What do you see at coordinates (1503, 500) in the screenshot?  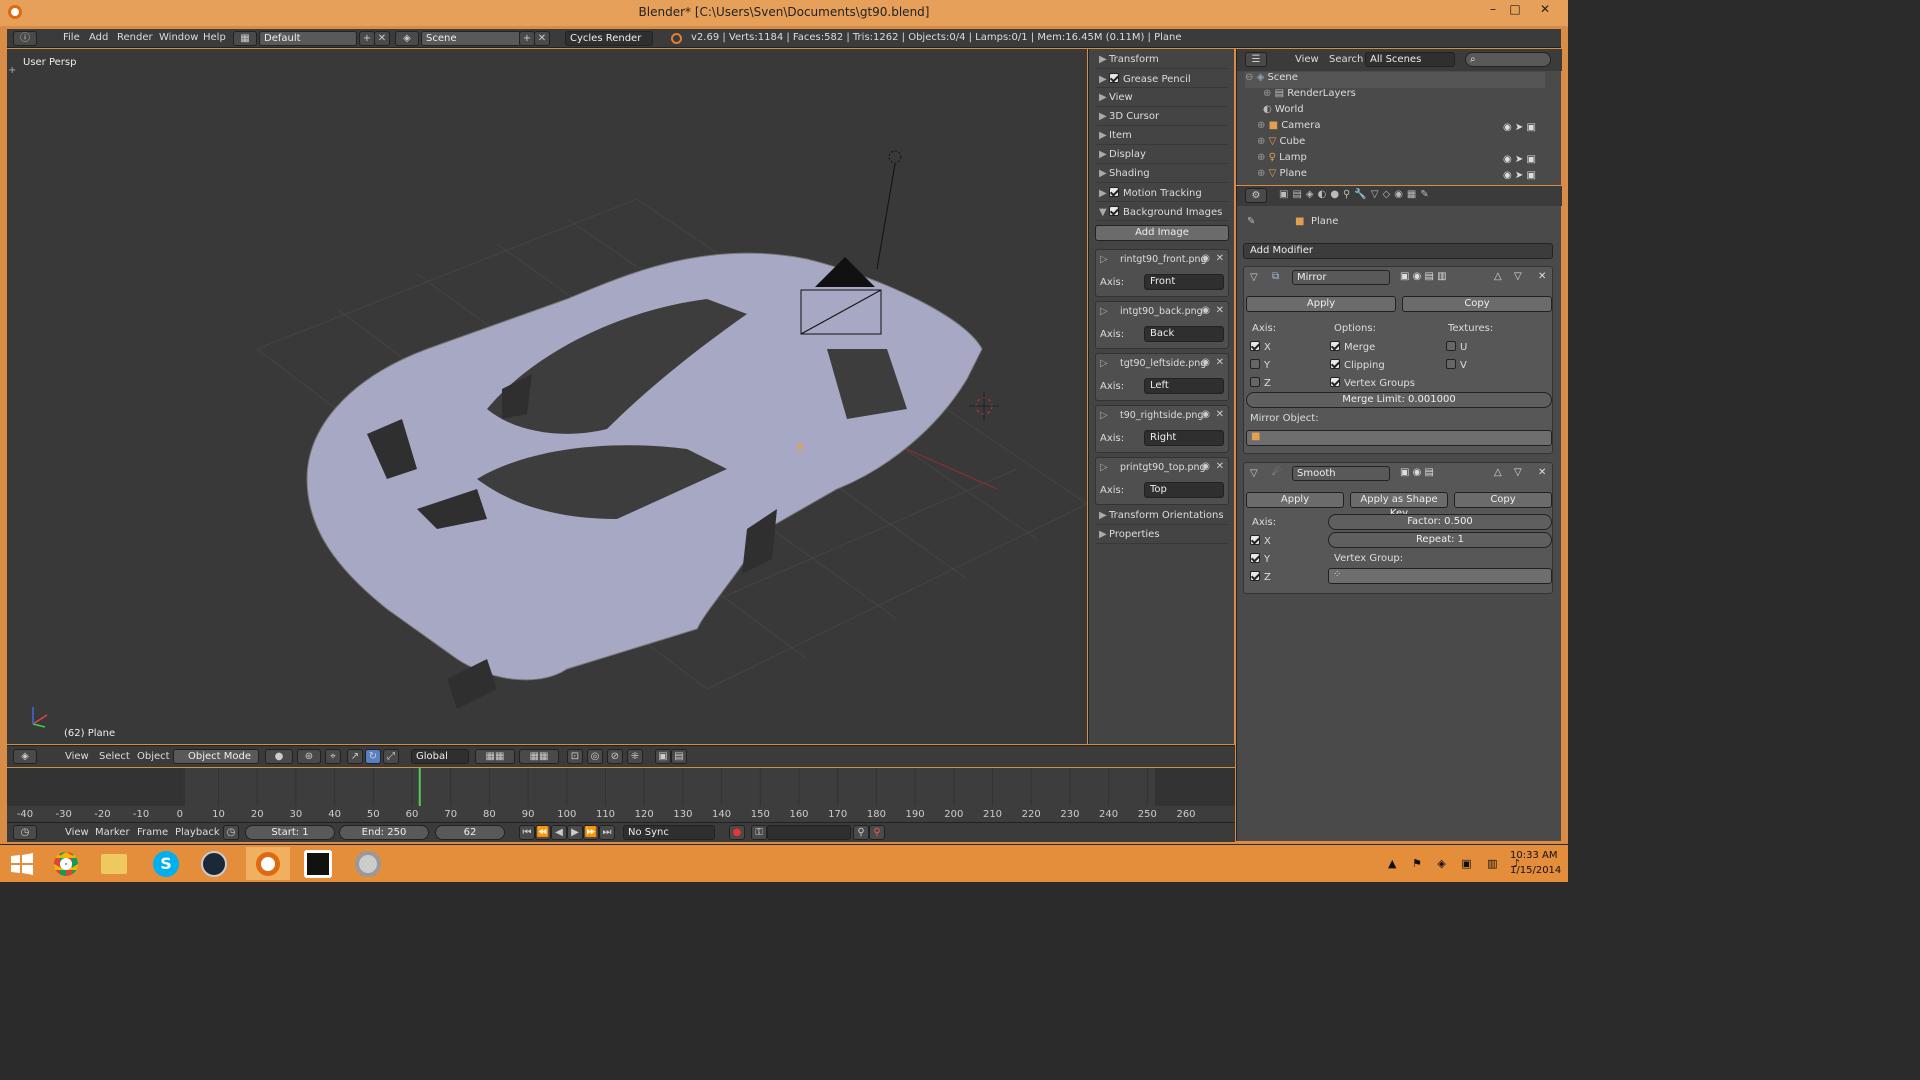 I see `smooth-copy-button: Copy` at bounding box center [1503, 500].